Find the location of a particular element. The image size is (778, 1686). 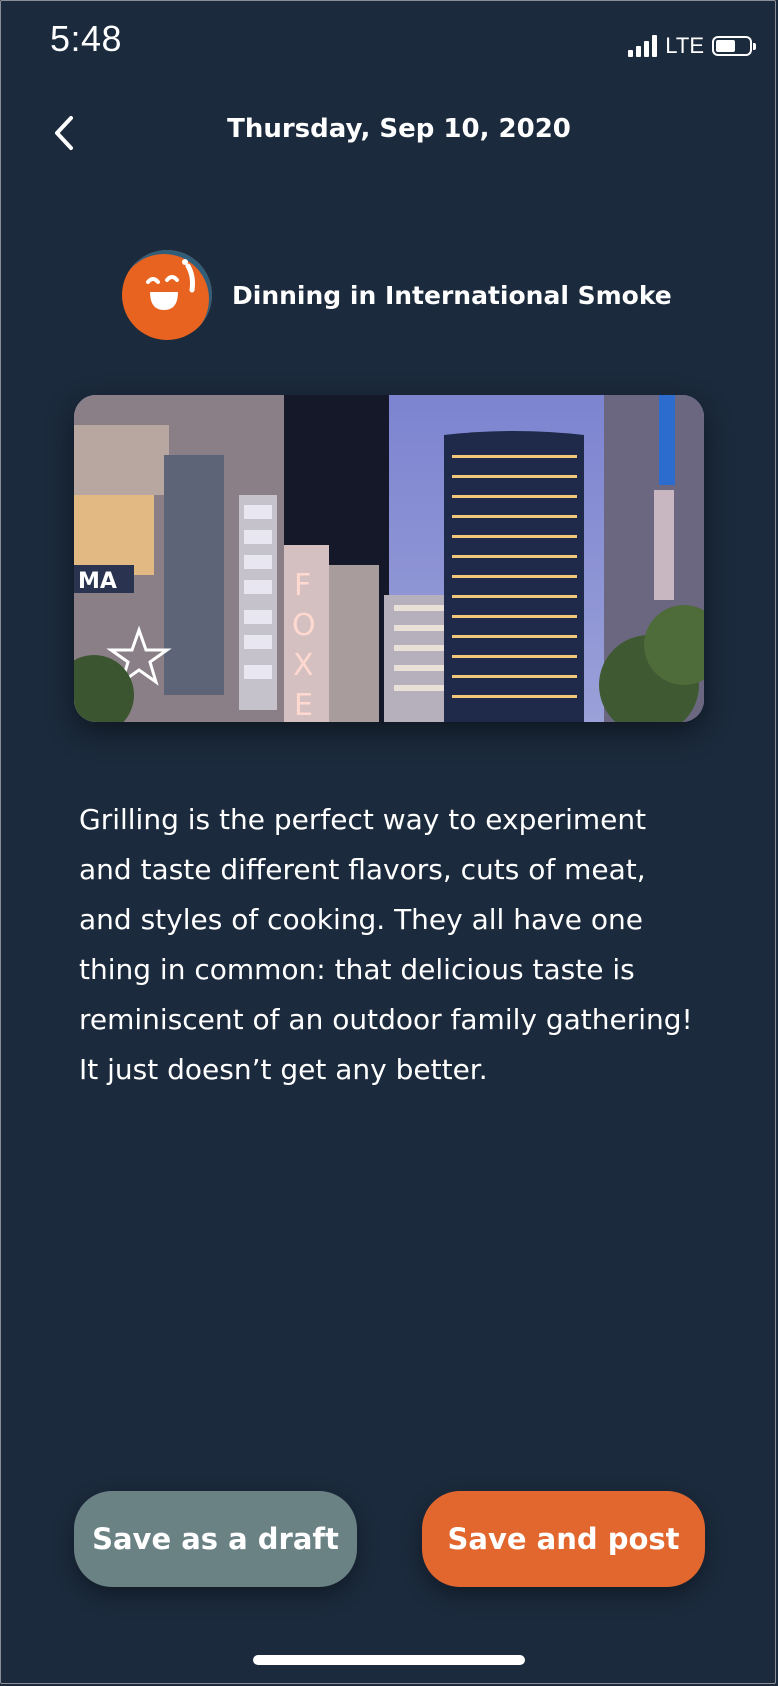

smiley-face-icon is located at coordinates (170, 284).